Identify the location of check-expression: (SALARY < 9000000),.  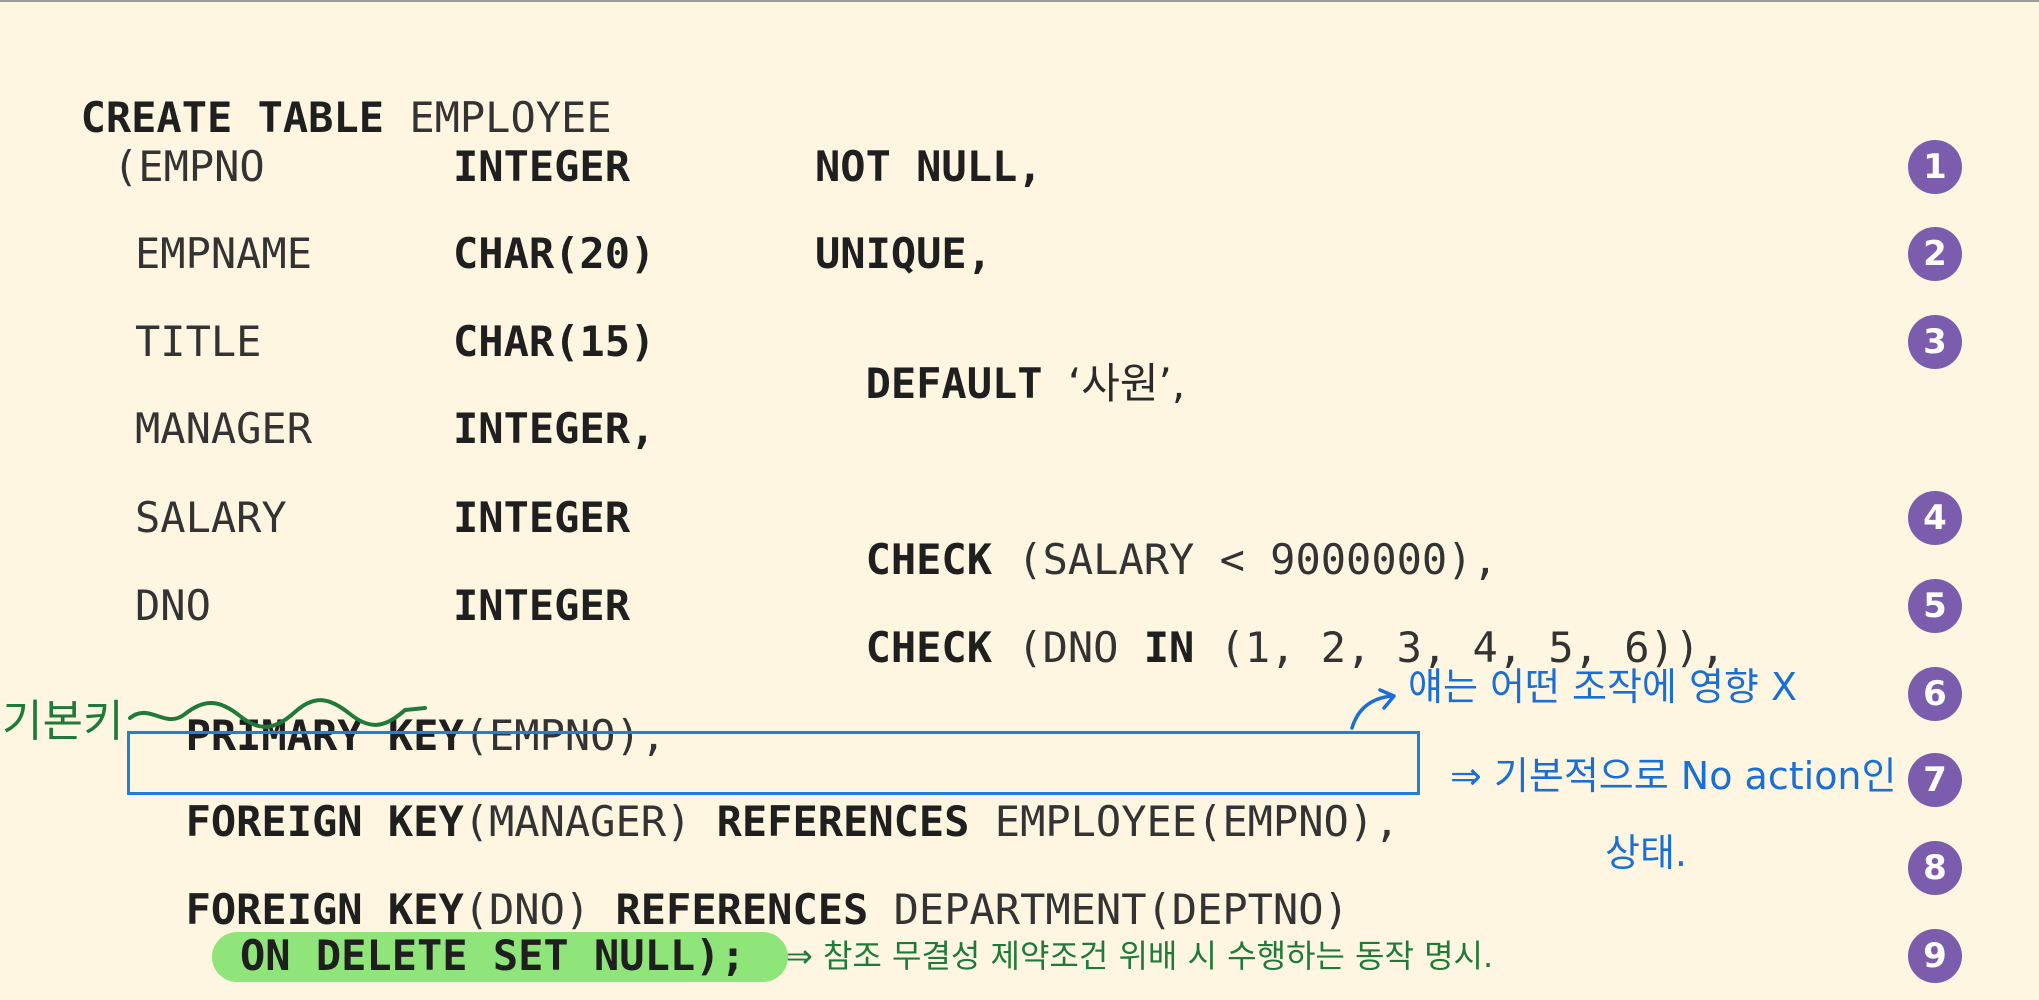
(1257, 559).